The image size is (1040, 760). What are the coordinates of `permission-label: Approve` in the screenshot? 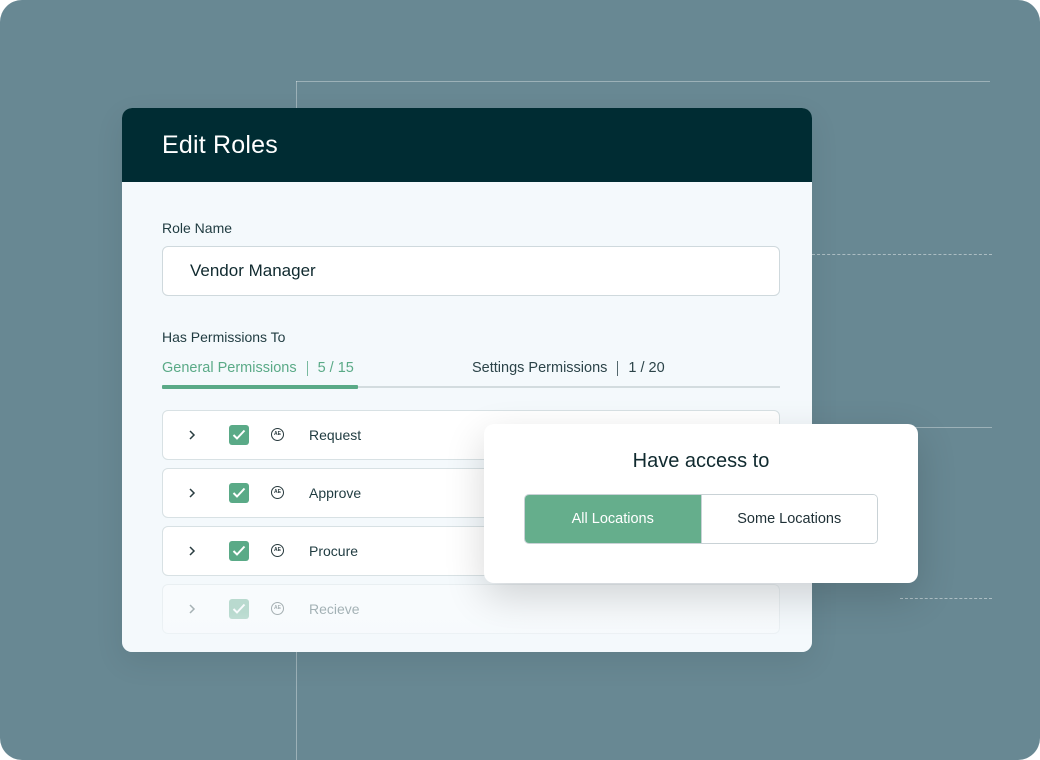 It's located at (335, 493).